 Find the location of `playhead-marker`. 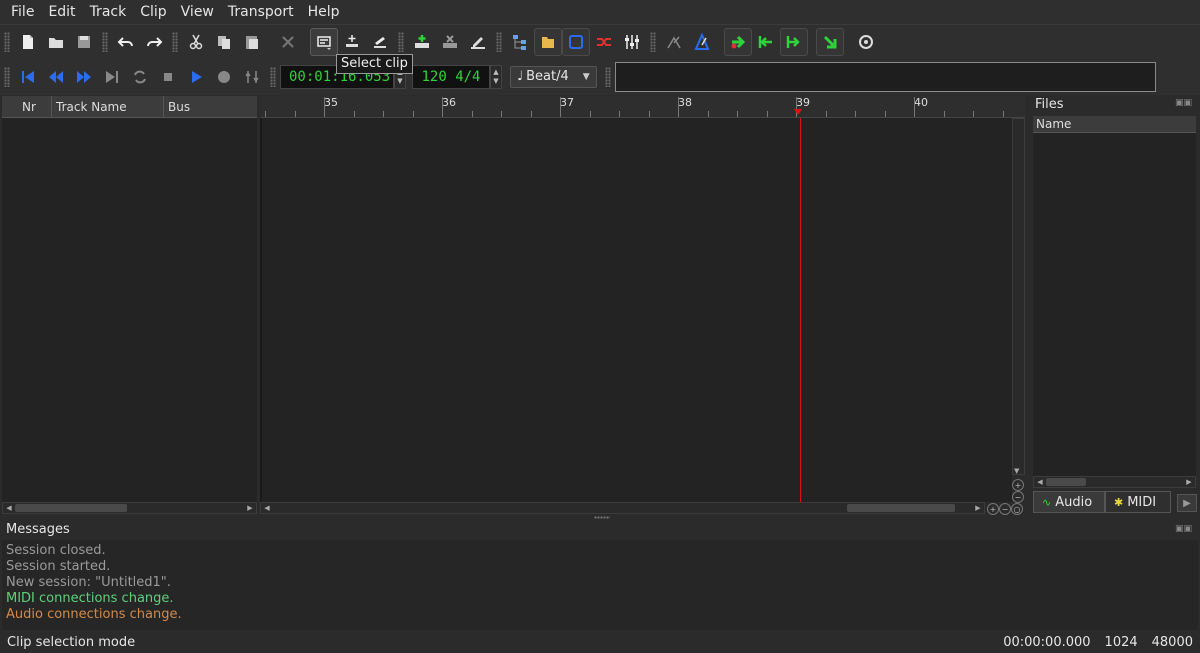

playhead-marker is located at coordinates (798, 112).